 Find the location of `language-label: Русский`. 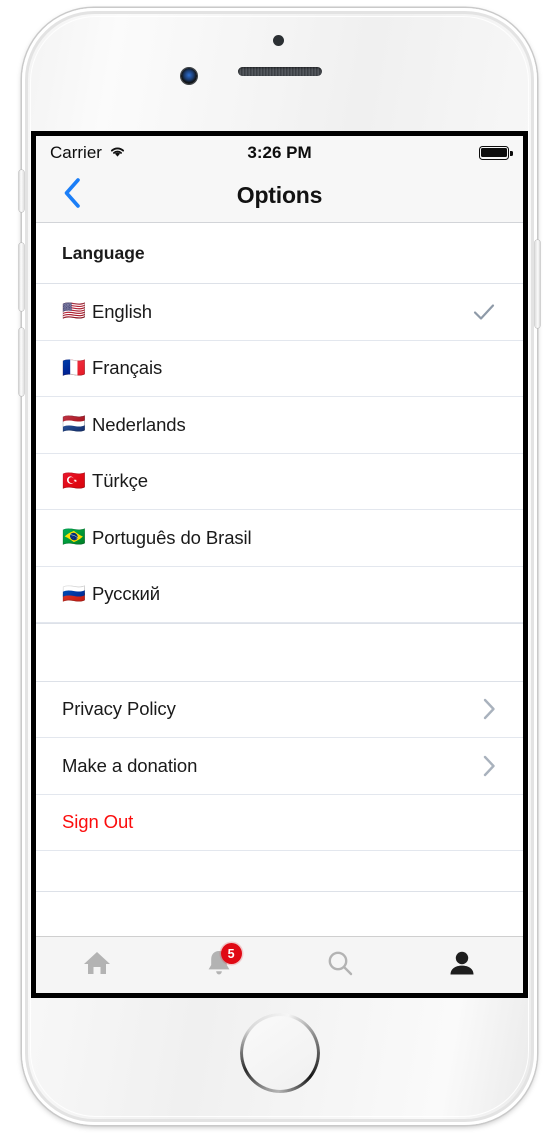

language-label: Русский is located at coordinates (126, 594).